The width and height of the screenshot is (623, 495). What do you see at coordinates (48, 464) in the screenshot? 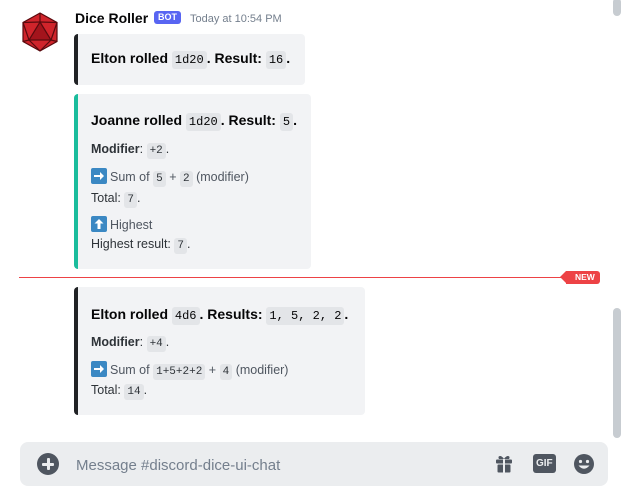
I see `plus-icon` at bounding box center [48, 464].